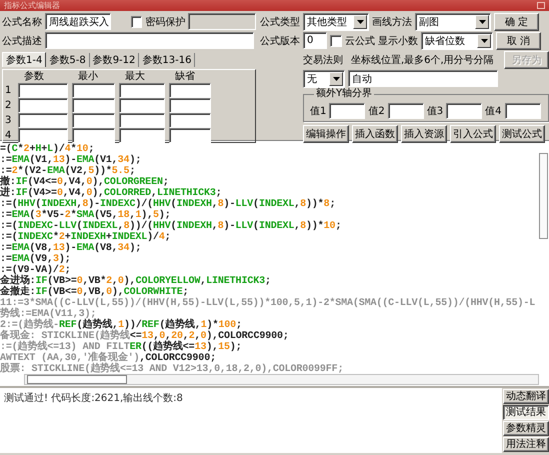  I want to click on code-line: 势线:=EMA(V11,3);, so click(48, 314).